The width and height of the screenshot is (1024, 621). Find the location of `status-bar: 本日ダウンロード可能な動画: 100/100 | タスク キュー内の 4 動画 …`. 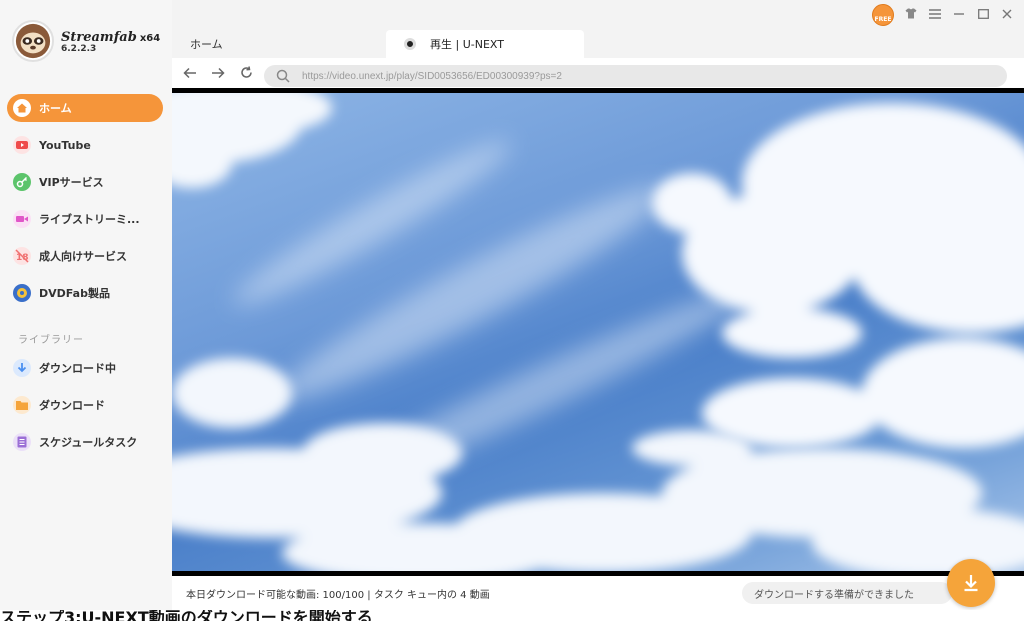

status-bar: 本日ダウンロード可能な動画: 100/100 | タスク キュー内の 4 動画 … is located at coordinates (598, 584).